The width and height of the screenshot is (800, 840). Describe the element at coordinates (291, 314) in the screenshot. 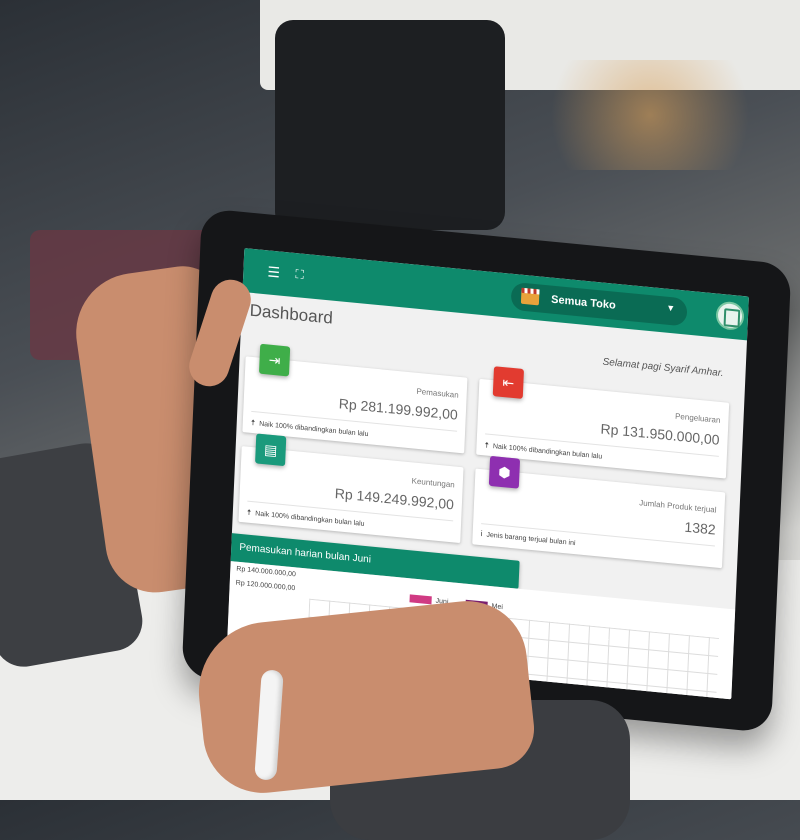

I see `page-title: Dashboard` at that location.